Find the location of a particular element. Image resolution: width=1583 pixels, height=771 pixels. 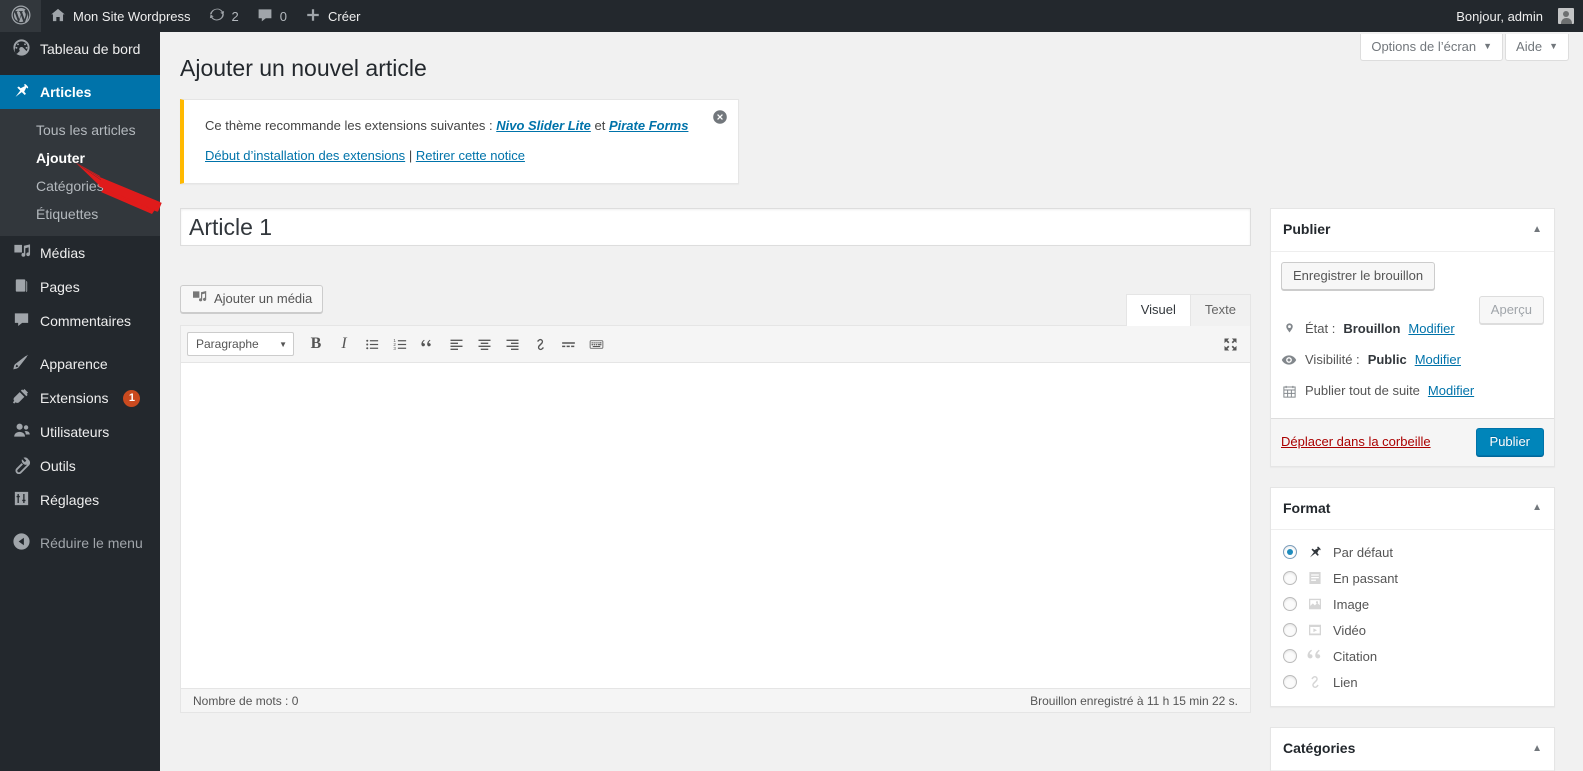

move-to-trash-link: Déplacer dans la corbeille is located at coordinates (1356, 441).